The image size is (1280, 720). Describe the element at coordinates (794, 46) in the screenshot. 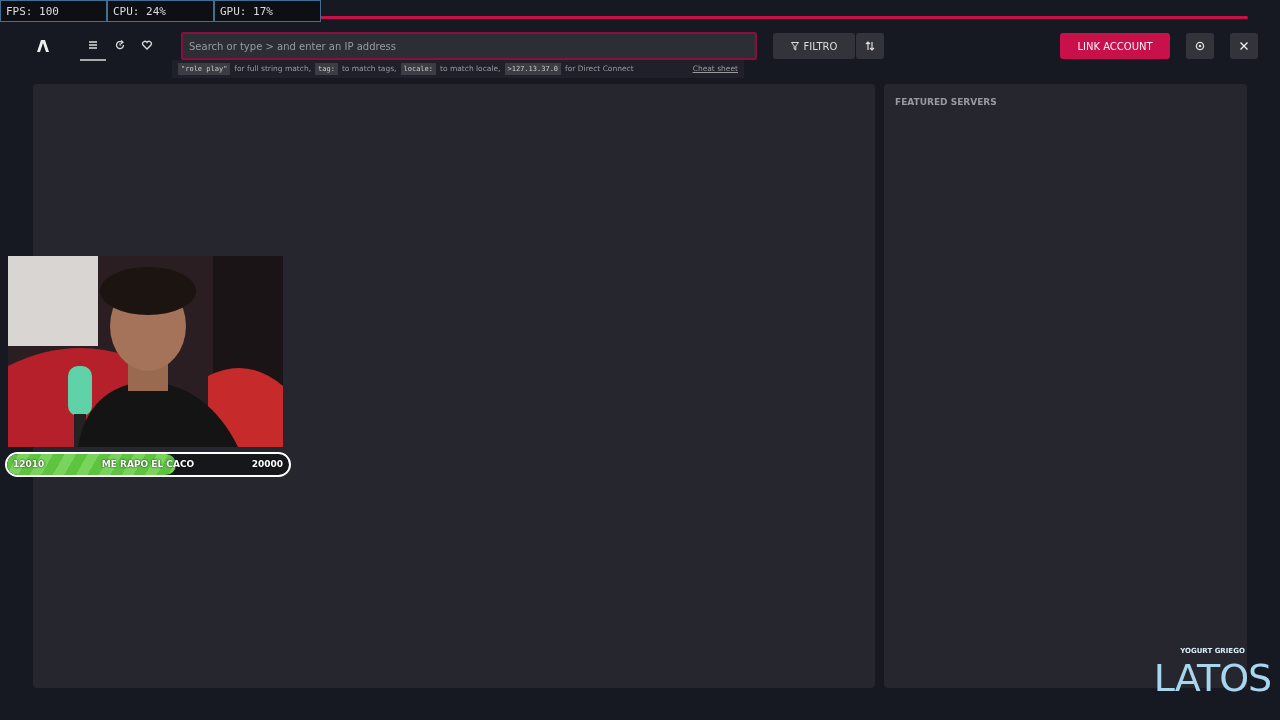

I see `filter-icon` at that location.